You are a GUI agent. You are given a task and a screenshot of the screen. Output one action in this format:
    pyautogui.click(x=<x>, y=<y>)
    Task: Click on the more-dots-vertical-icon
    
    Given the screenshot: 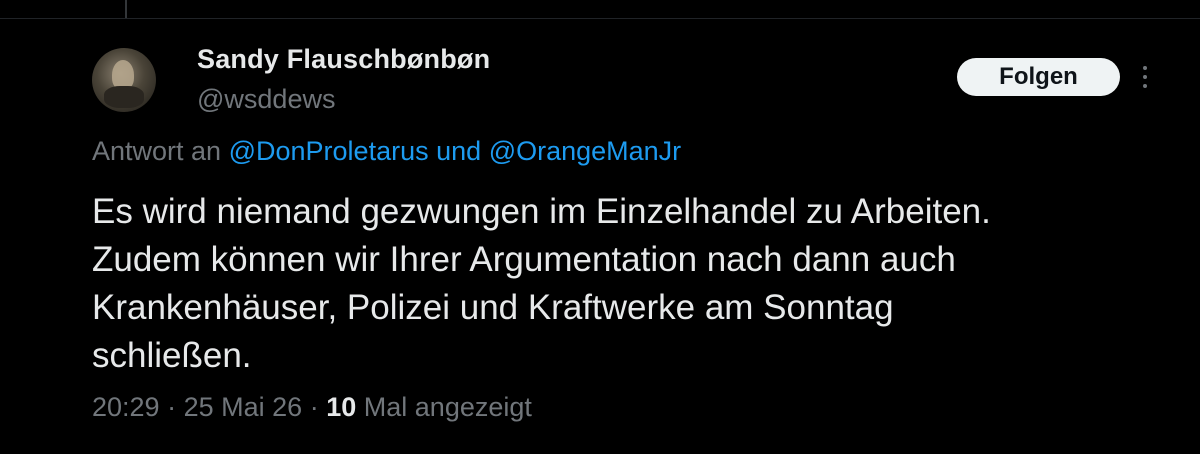 What is the action you would take?
    pyautogui.click(x=1145, y=77)
    